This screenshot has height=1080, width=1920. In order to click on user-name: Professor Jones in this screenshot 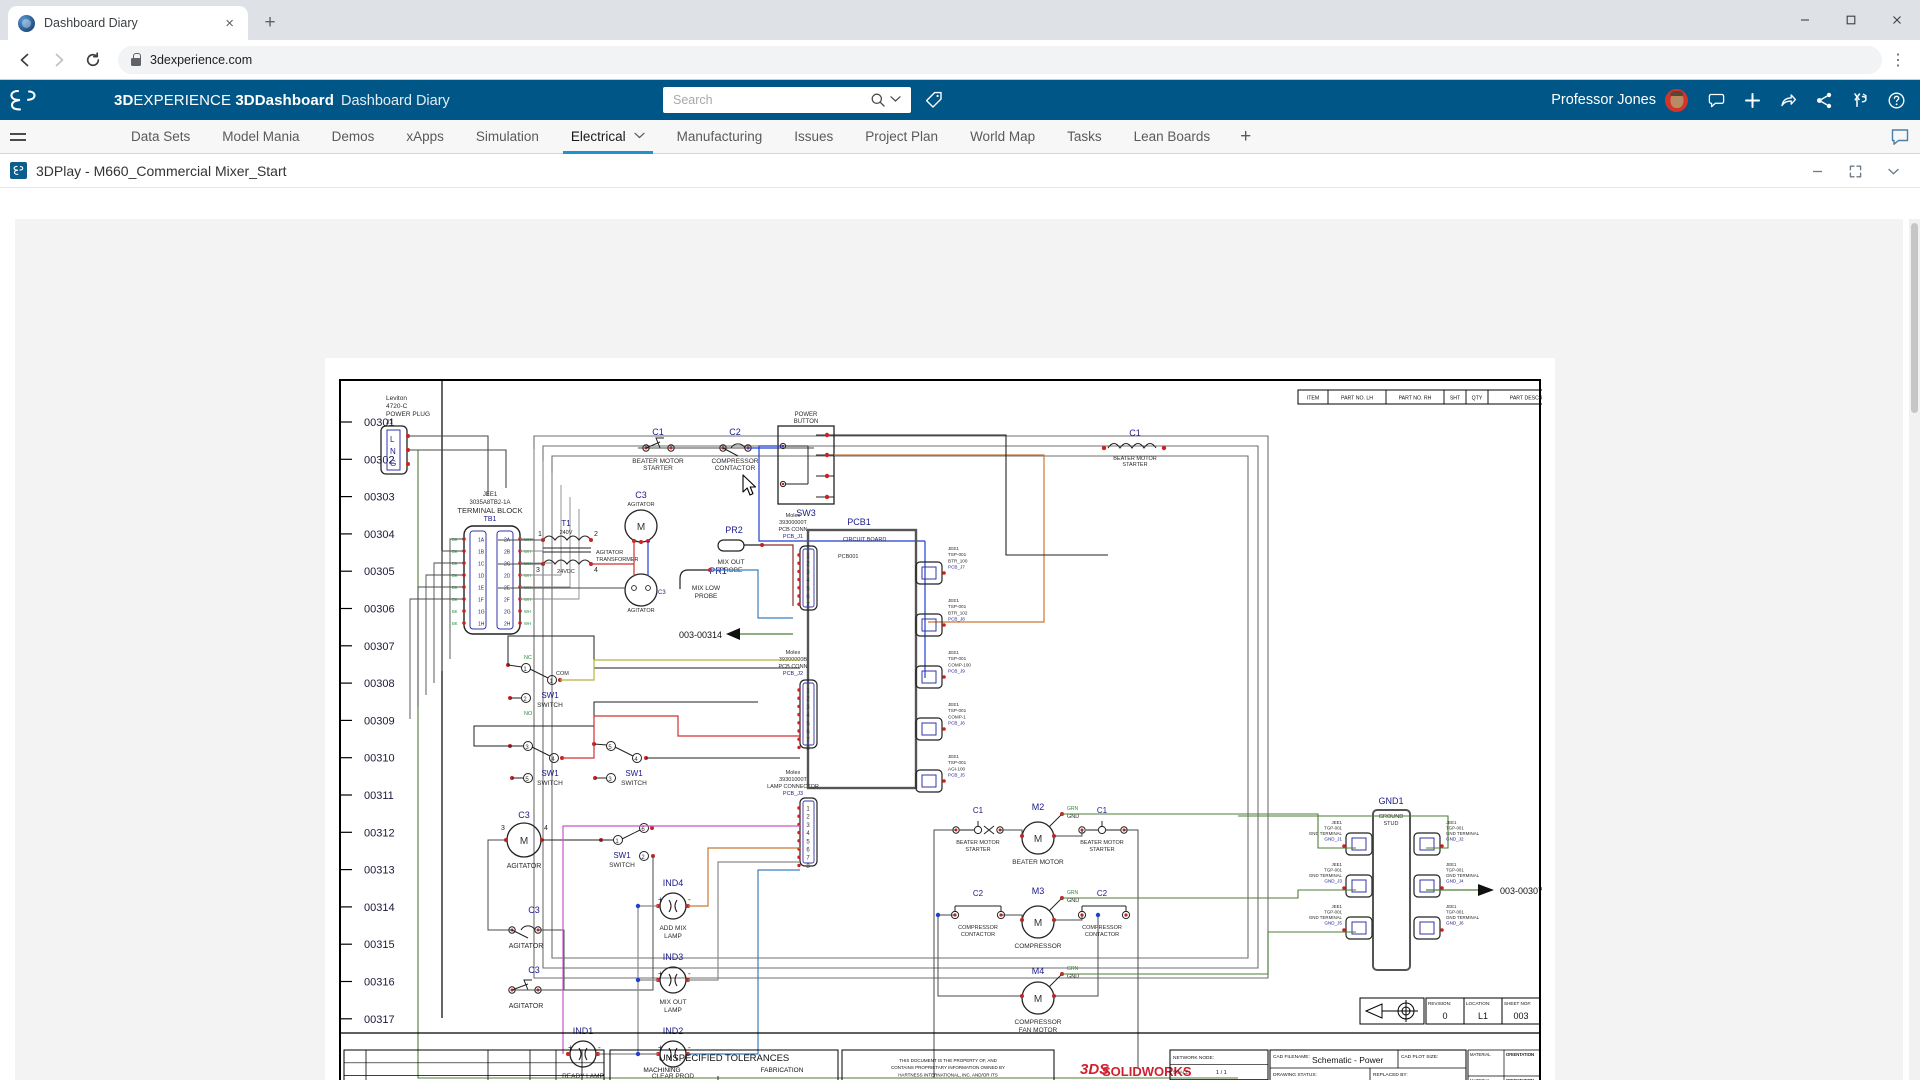, I will do `click(1603, 100)`.